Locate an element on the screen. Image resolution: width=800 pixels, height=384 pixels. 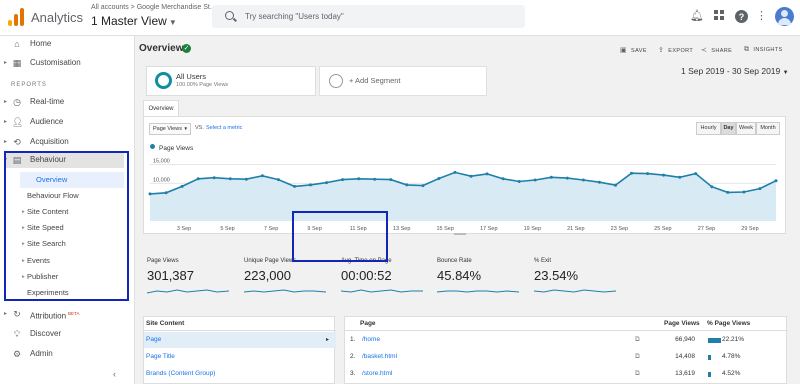
select-metric-link: Select a metric is located at coordinates (224, 128).